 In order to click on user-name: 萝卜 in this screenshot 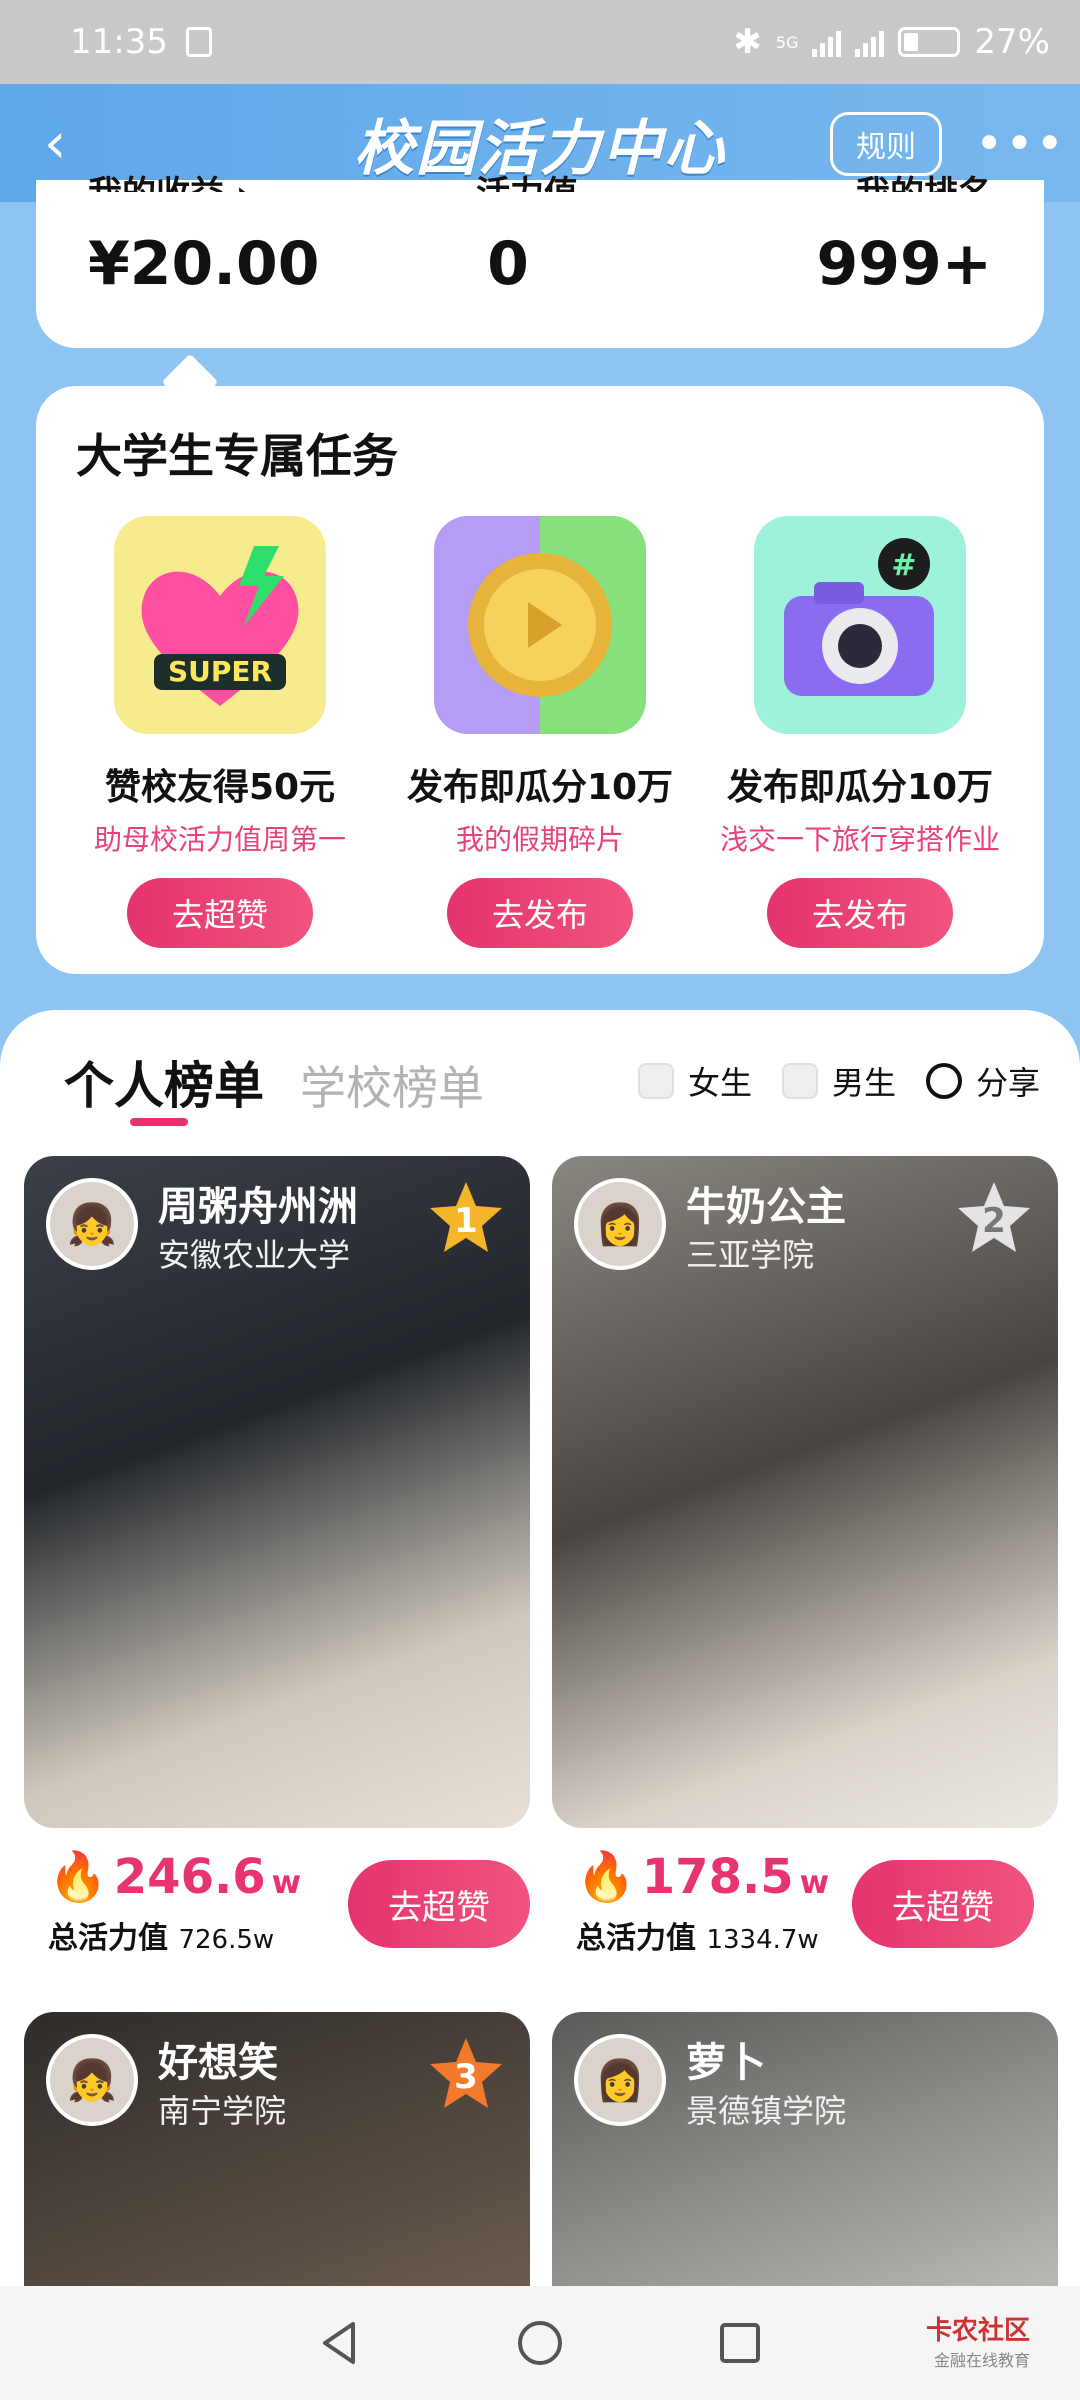, I will do `click(726, 2063)`.